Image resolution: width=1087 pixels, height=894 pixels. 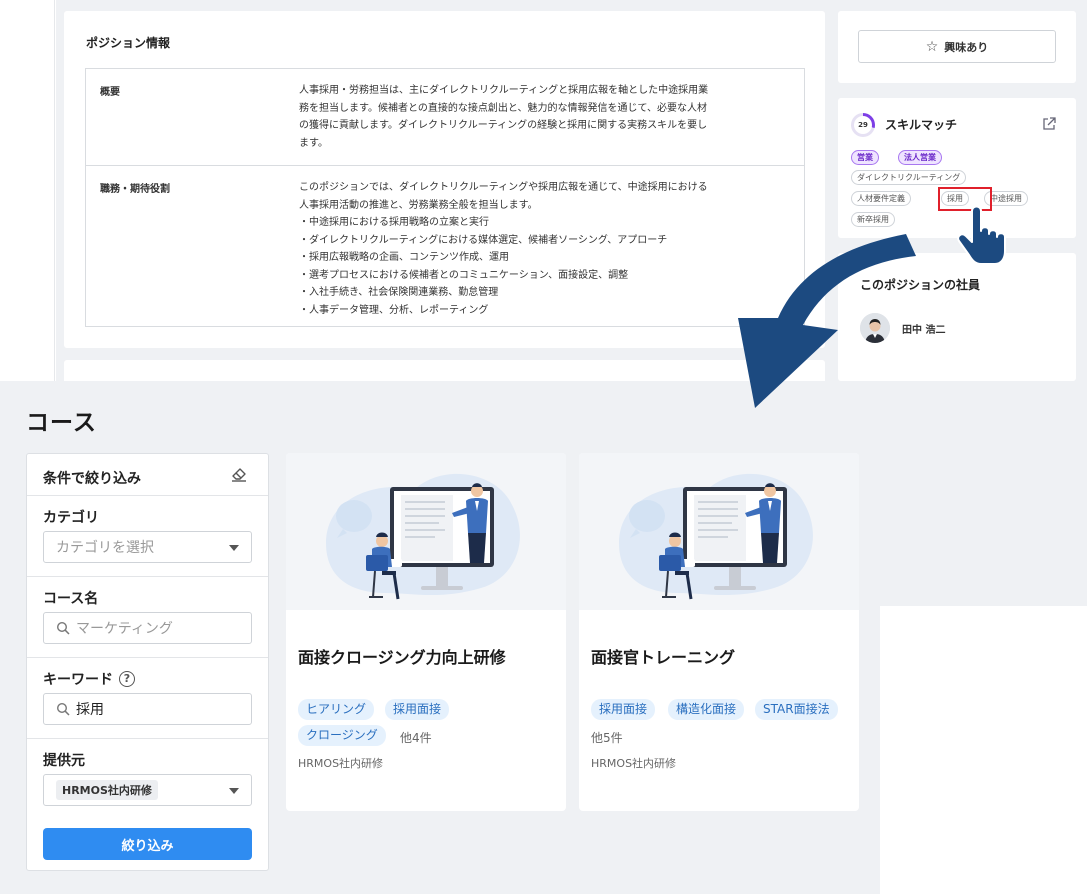 I want to click on interest-card: ☆ 興味あり, so click(x=957, y=47).